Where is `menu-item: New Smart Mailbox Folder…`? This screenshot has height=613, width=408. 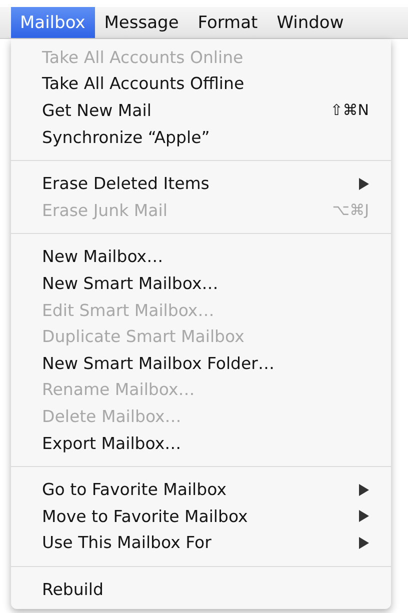 menu-item: New Smart Mailbox Folder… is located at coordinates (201, 363).